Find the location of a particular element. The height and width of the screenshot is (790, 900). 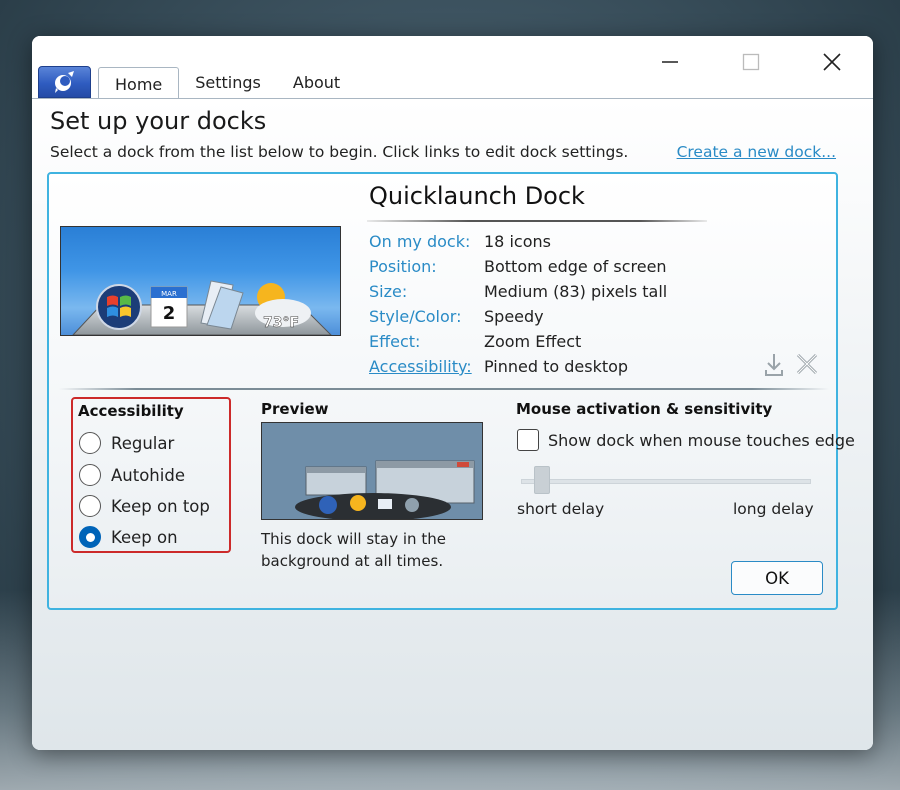

delay-slider-track is located at coordinates (666, 481).